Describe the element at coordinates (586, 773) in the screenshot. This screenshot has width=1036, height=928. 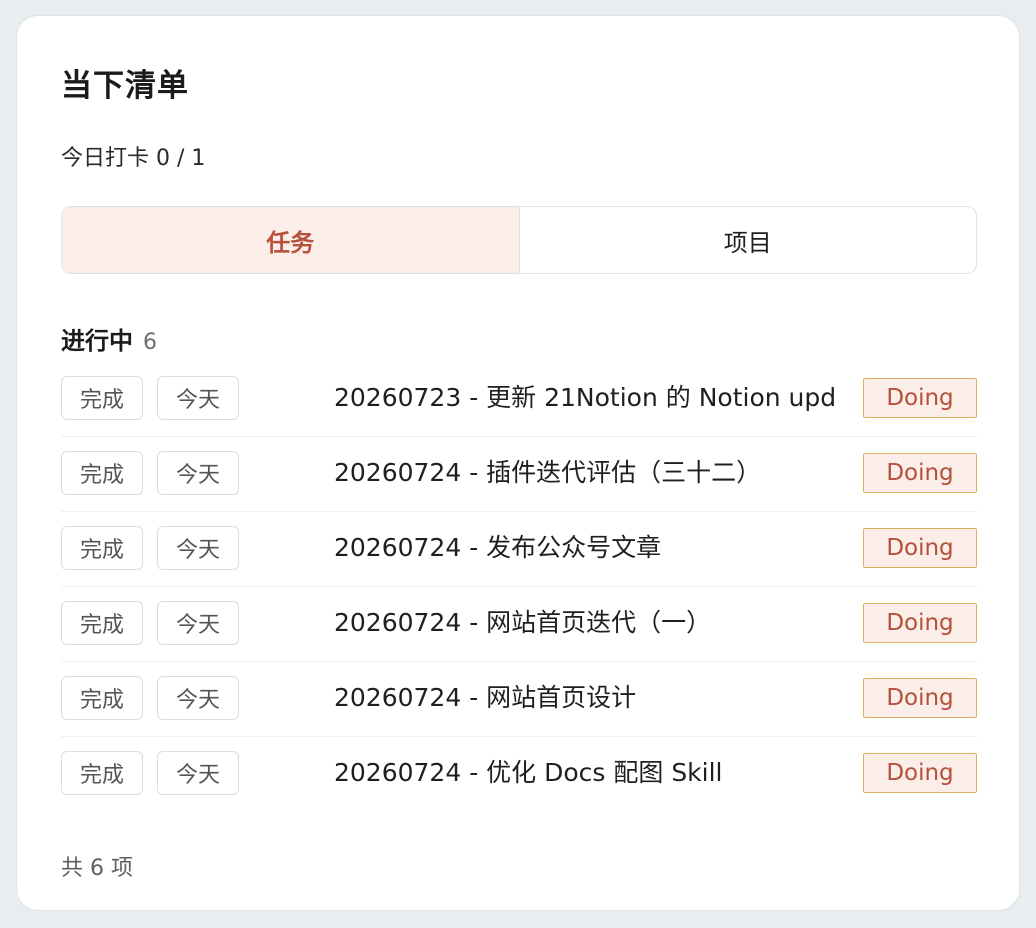
I see `task-title: 20260724 - 优化 Docs 配图 Skill` at that location.